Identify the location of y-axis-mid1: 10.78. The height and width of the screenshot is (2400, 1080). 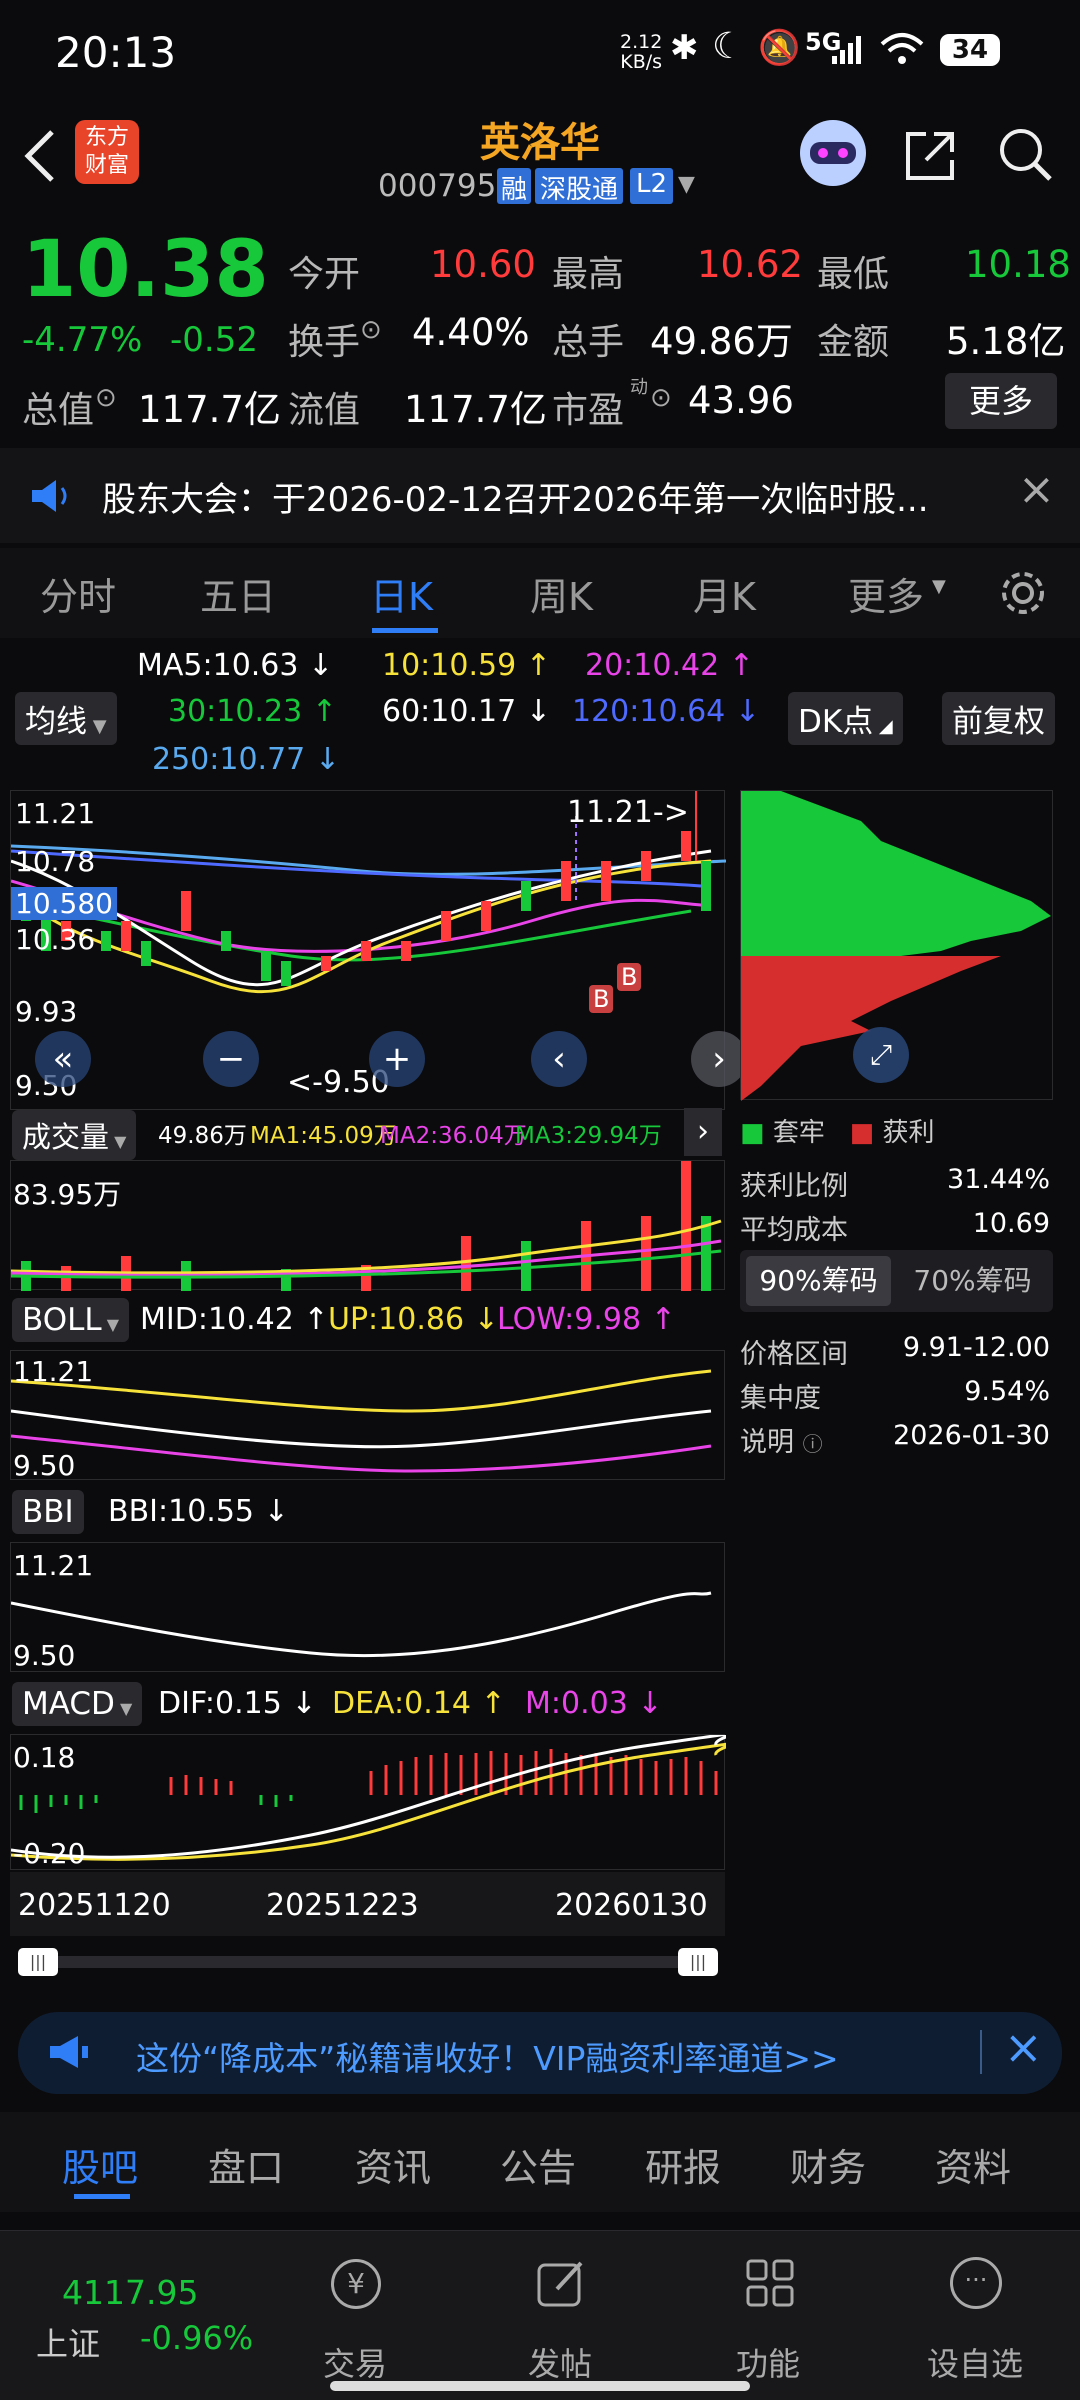
(55, 861).